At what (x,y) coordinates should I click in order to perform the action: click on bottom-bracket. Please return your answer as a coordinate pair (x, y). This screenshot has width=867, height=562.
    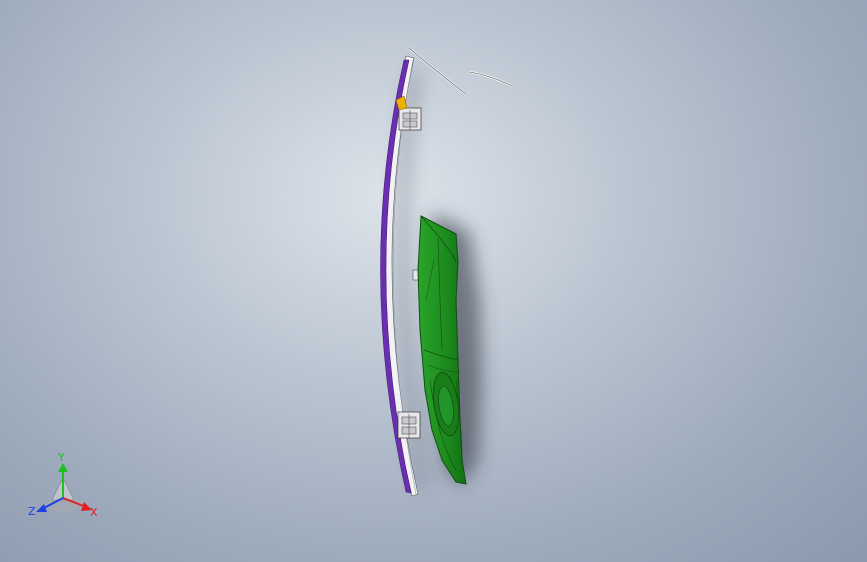
    Looking at the image, I should click on (409, 425).